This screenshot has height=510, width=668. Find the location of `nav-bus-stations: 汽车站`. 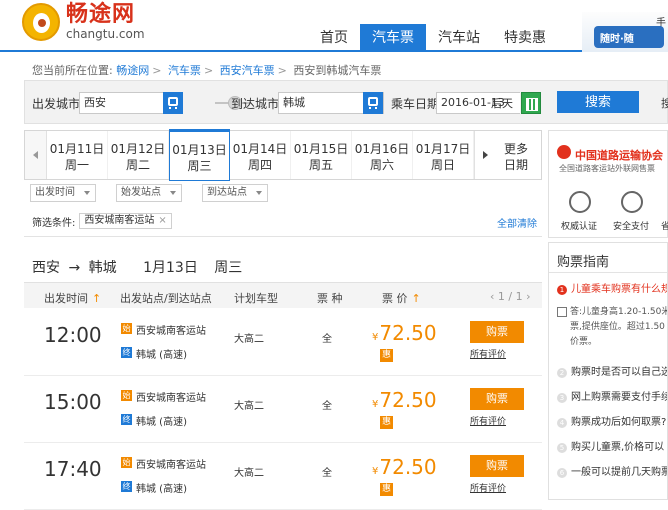

nav-bus-stations: 汽车站 is located at coordinates (459, 38).